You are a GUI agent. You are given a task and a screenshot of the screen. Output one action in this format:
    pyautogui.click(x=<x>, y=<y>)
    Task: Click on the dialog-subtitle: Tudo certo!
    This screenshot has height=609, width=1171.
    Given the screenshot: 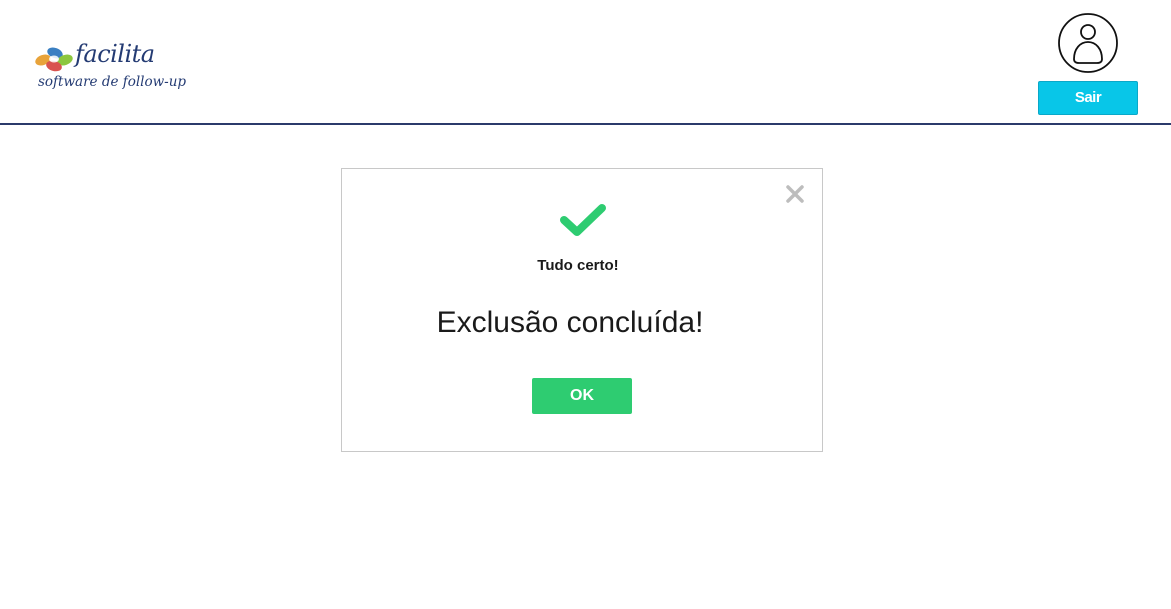 What is the action you would take?
    pyautogui.click(x=578, y=265)
    